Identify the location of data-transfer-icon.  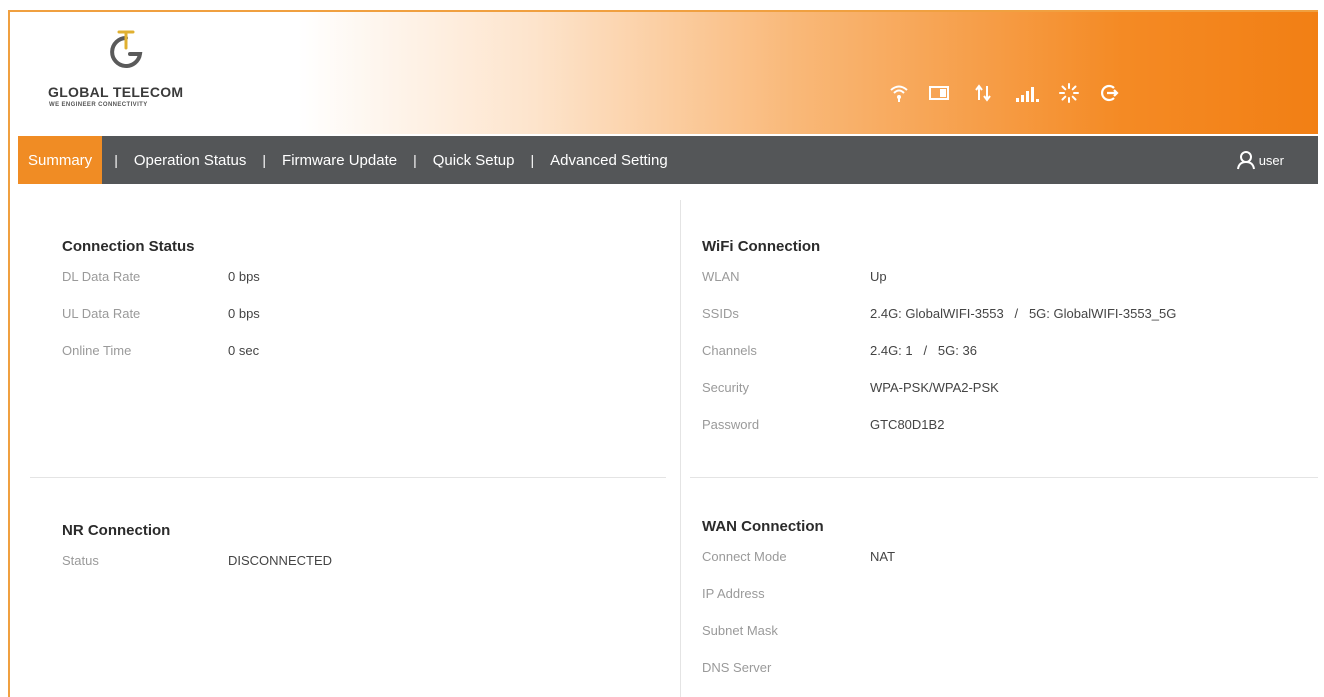
(983, 93).